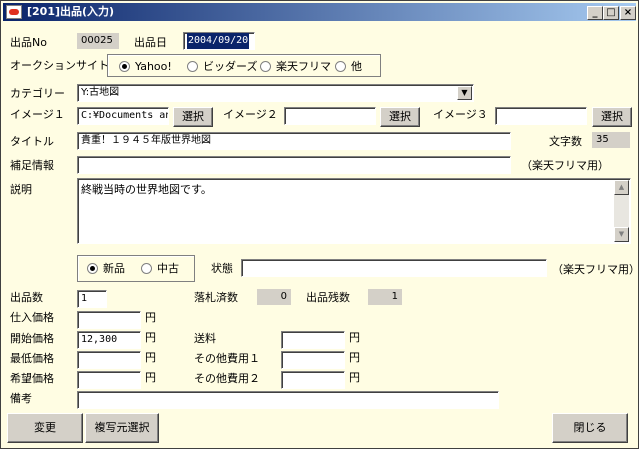 Image resolution: width=639 pixels, height=449 pixels. Describe the element at coordinates (611, 13) in the screenshot. I see `maximize-button: □` at that location.